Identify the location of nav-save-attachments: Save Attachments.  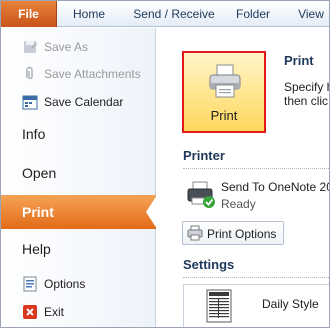
(78, 74).